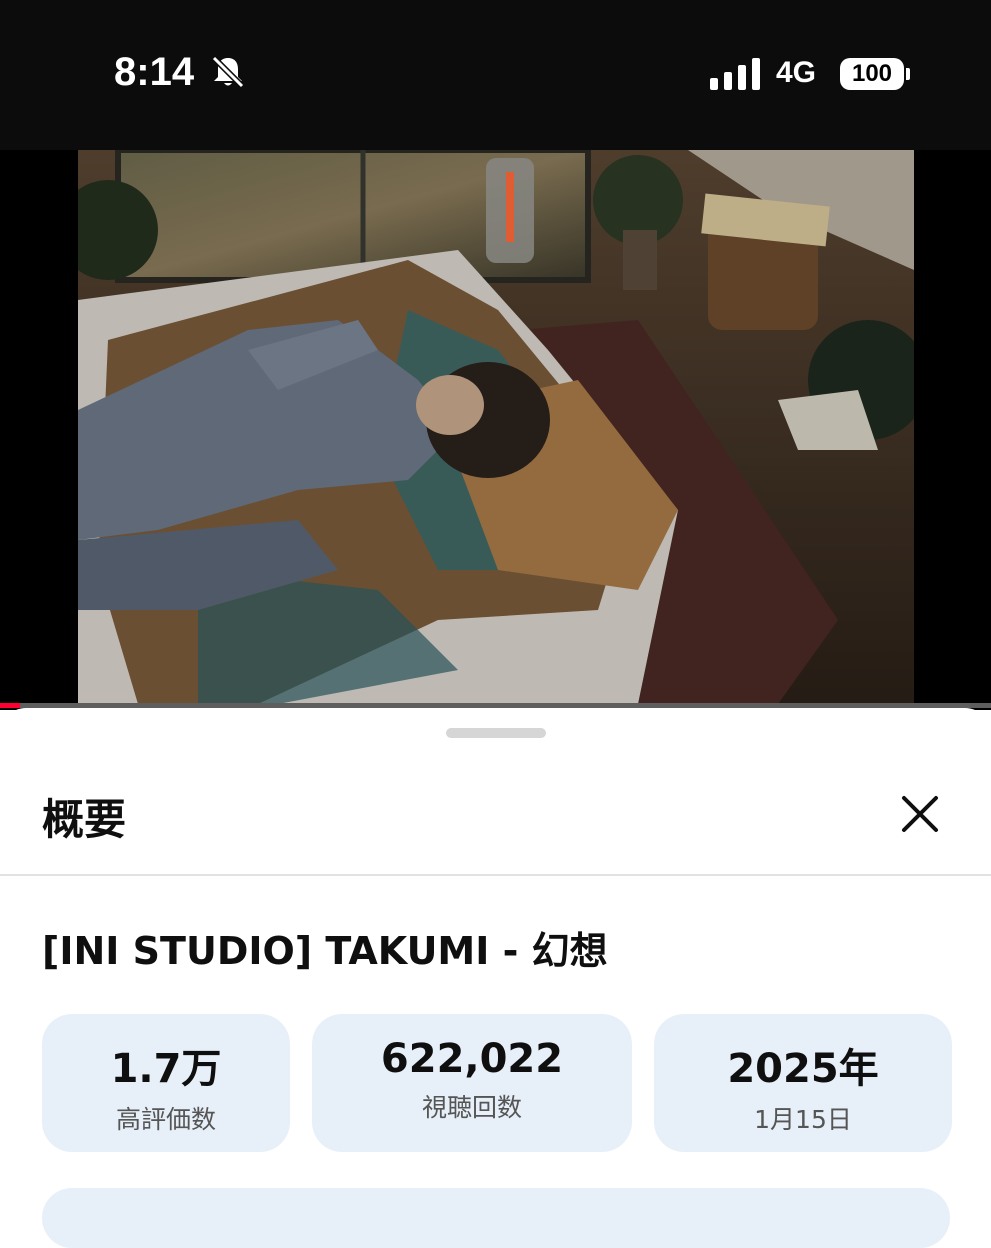  Describe the element at coordinates (803, 1069) in the screenshot. I see `upload-year: 2025年` at that location.